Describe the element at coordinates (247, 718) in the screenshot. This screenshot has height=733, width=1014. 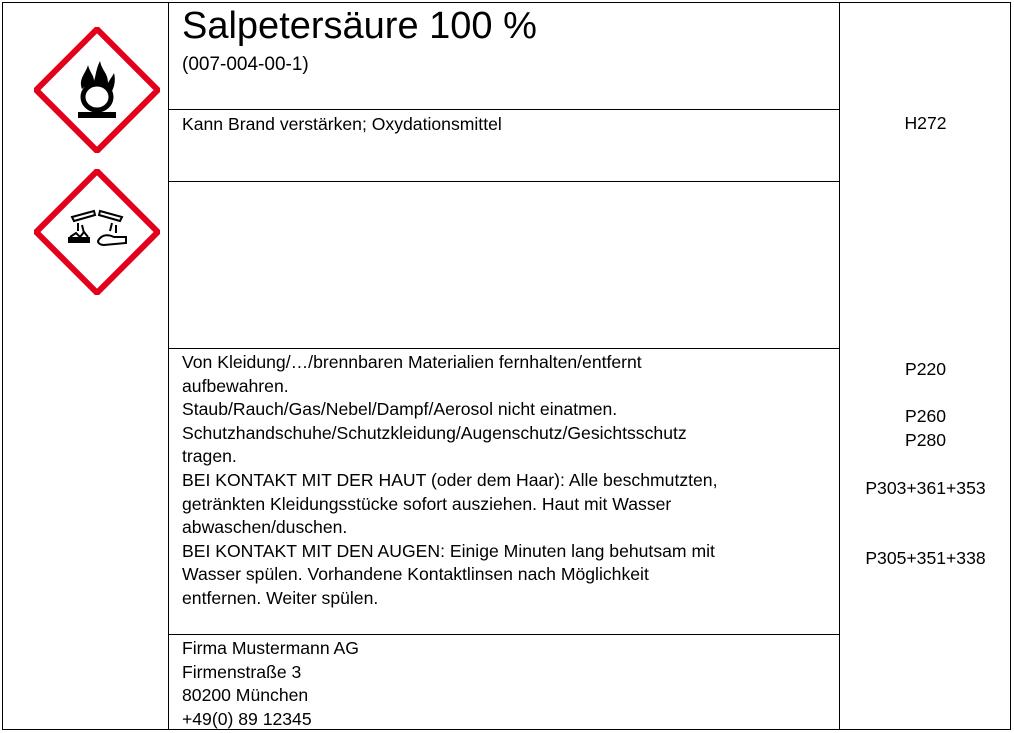
I see `supplier-phone: +49(0) 89 12345` at that location.